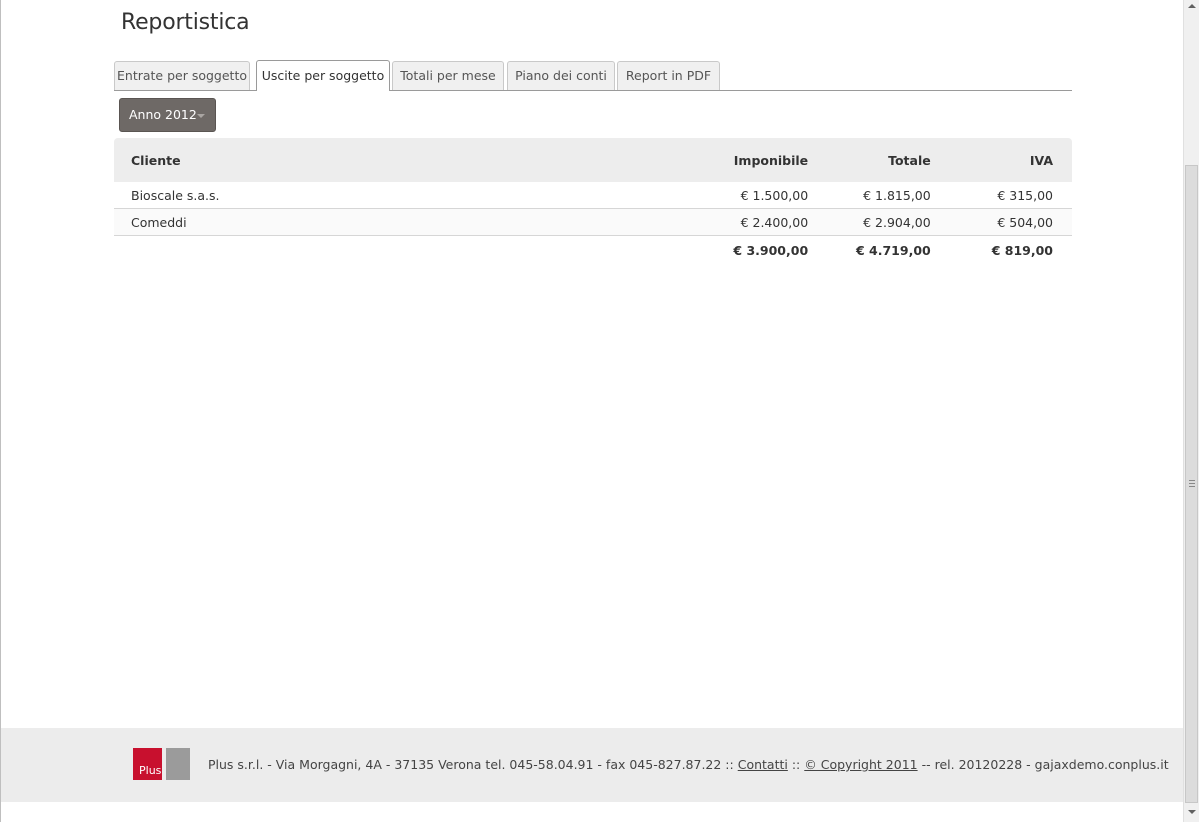 The height and width of the screenshot is (822, 1199). I want to click on caret-down-icon, so click(201, 116).